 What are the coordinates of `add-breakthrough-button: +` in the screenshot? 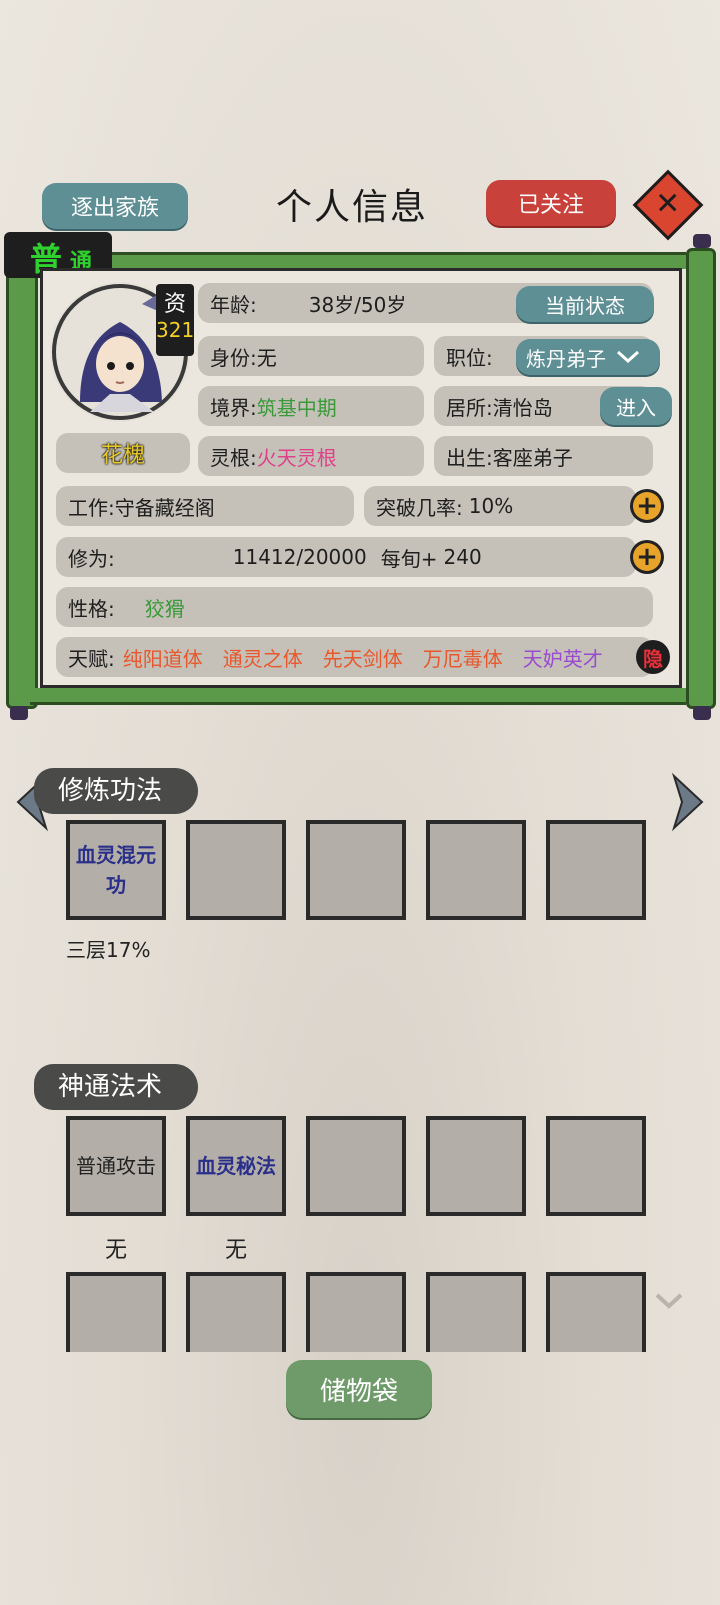 It's located at (647, 506).